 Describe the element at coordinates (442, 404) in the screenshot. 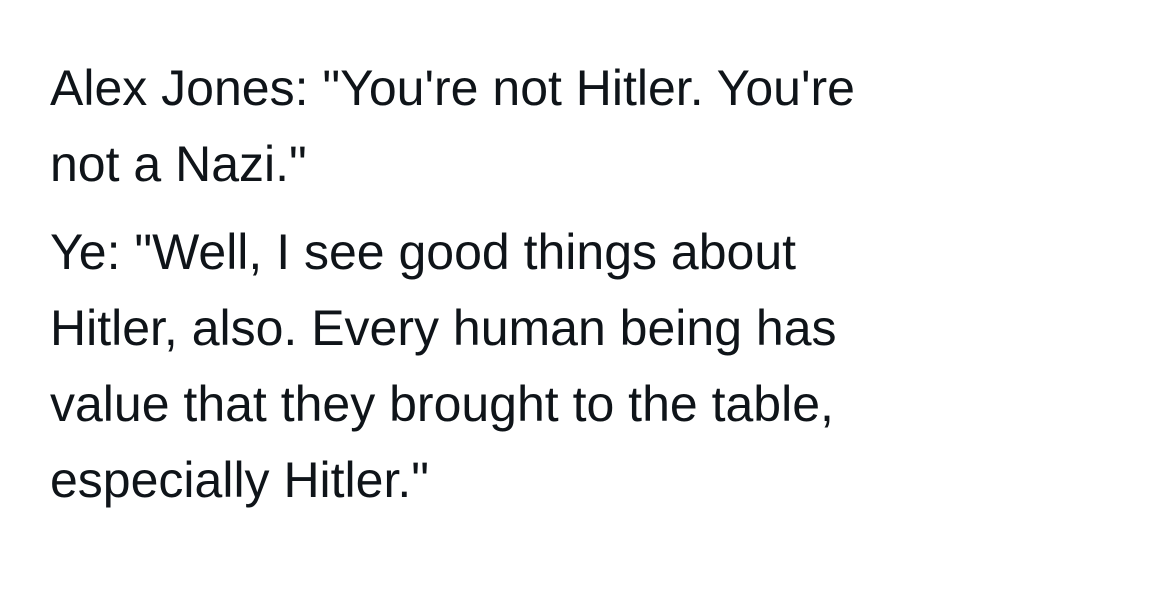

I see `tweet-text-line: value that they brought to the table,` at that location.